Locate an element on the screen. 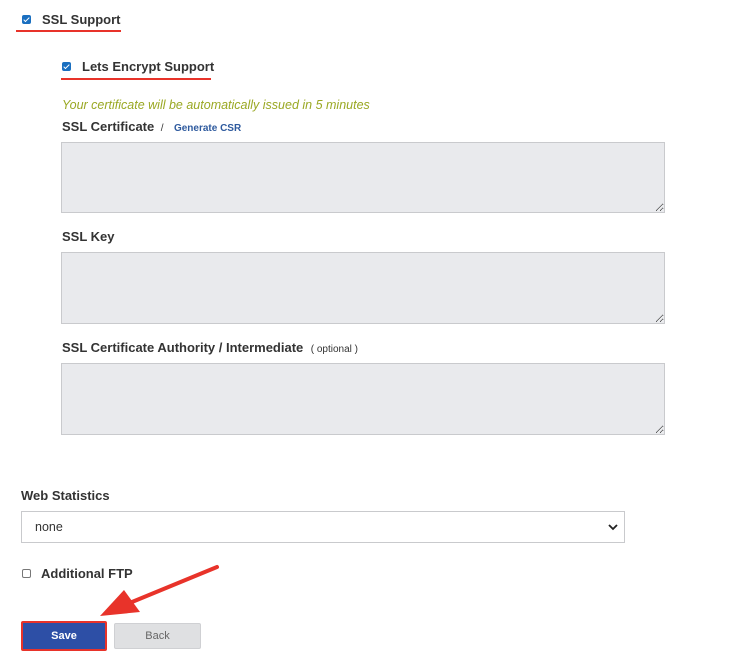 The height and width of the screenshot is (665, 744). ssl-support-highlight is located at coordinates (68, 31).